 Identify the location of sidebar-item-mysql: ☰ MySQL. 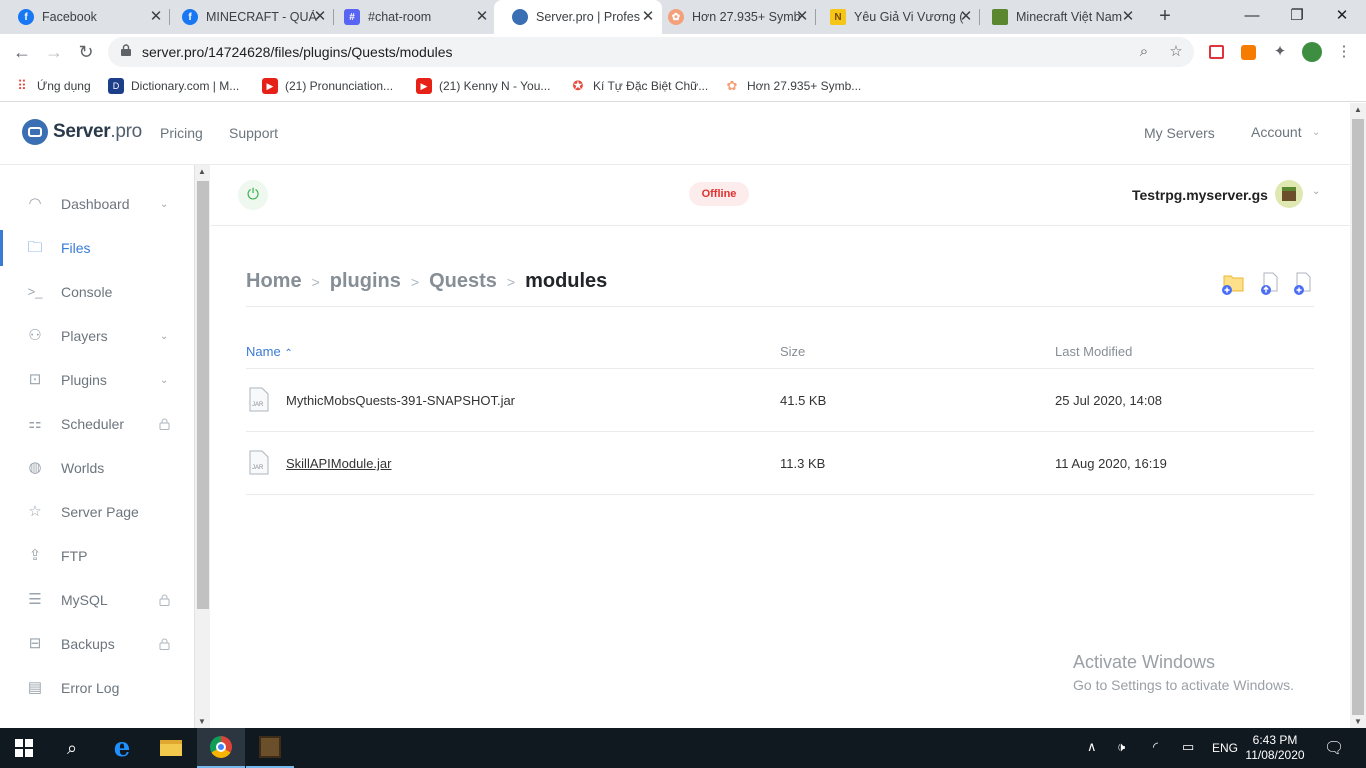
(97, 600).